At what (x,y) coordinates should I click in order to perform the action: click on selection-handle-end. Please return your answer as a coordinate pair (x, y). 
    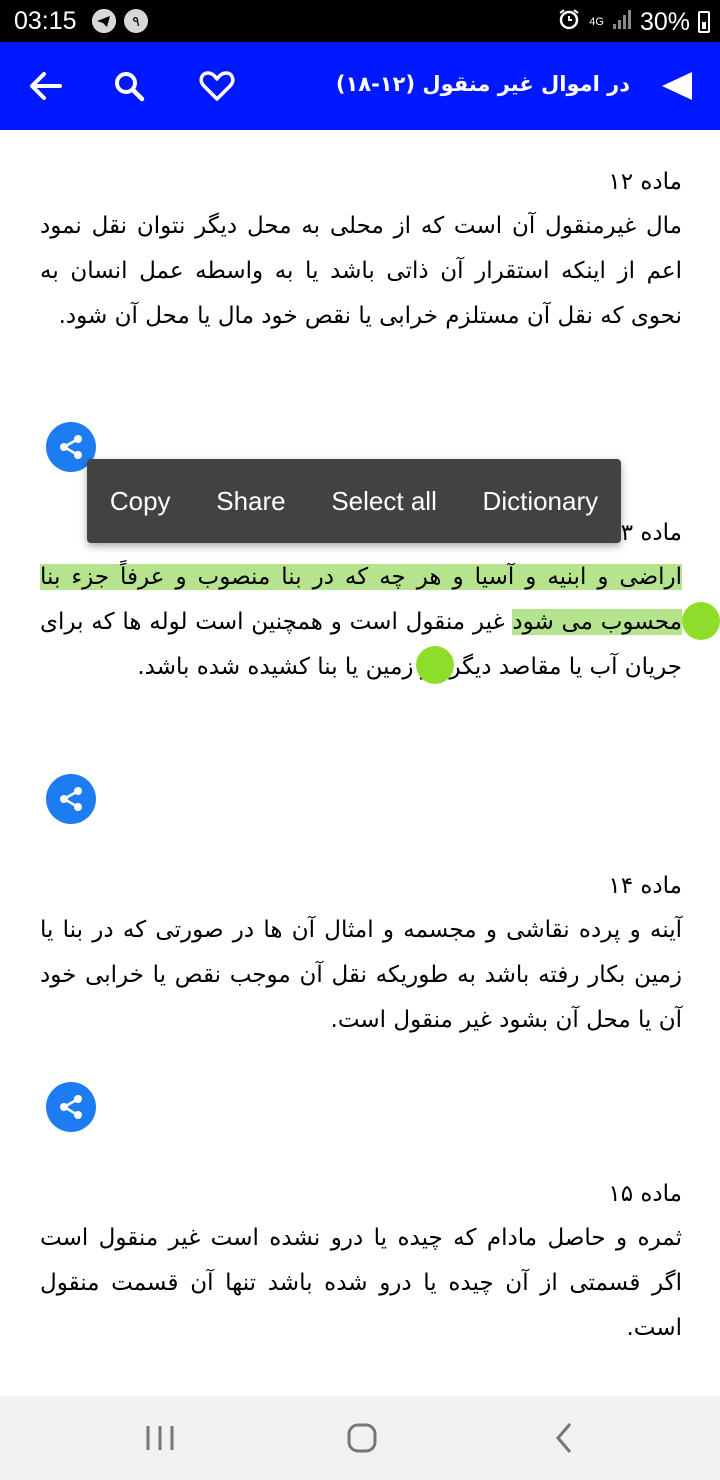
    Looking at the image, I should click on (435, 665).